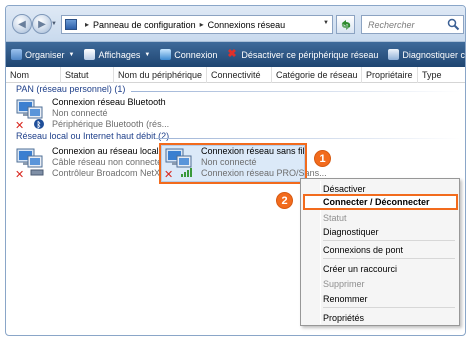 Image resolution: width=471 pixels, height=341 pixels. What do you see at coordinates (344, 189) in the screenshot?
I see `menu-item-disable: Désactiver` at bounding box center [344, 189].